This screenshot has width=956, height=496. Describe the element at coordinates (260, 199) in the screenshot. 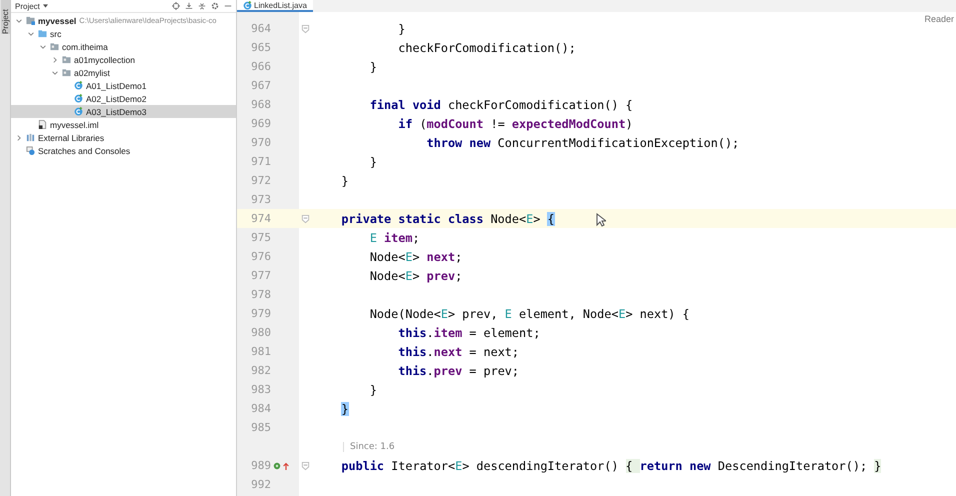

I see `line-number: 973` at that location.